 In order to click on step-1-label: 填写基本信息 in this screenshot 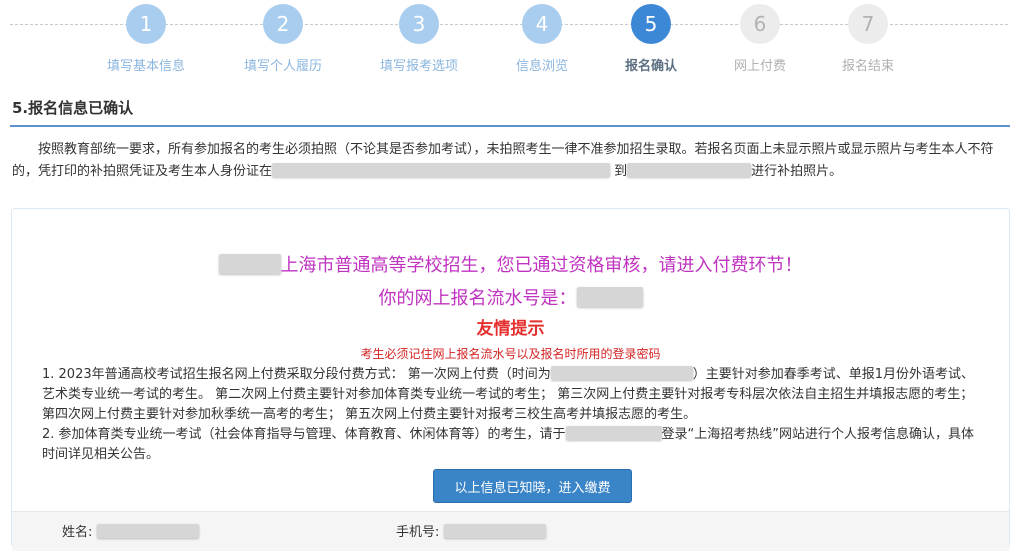, I will do `click(145, 66)`.